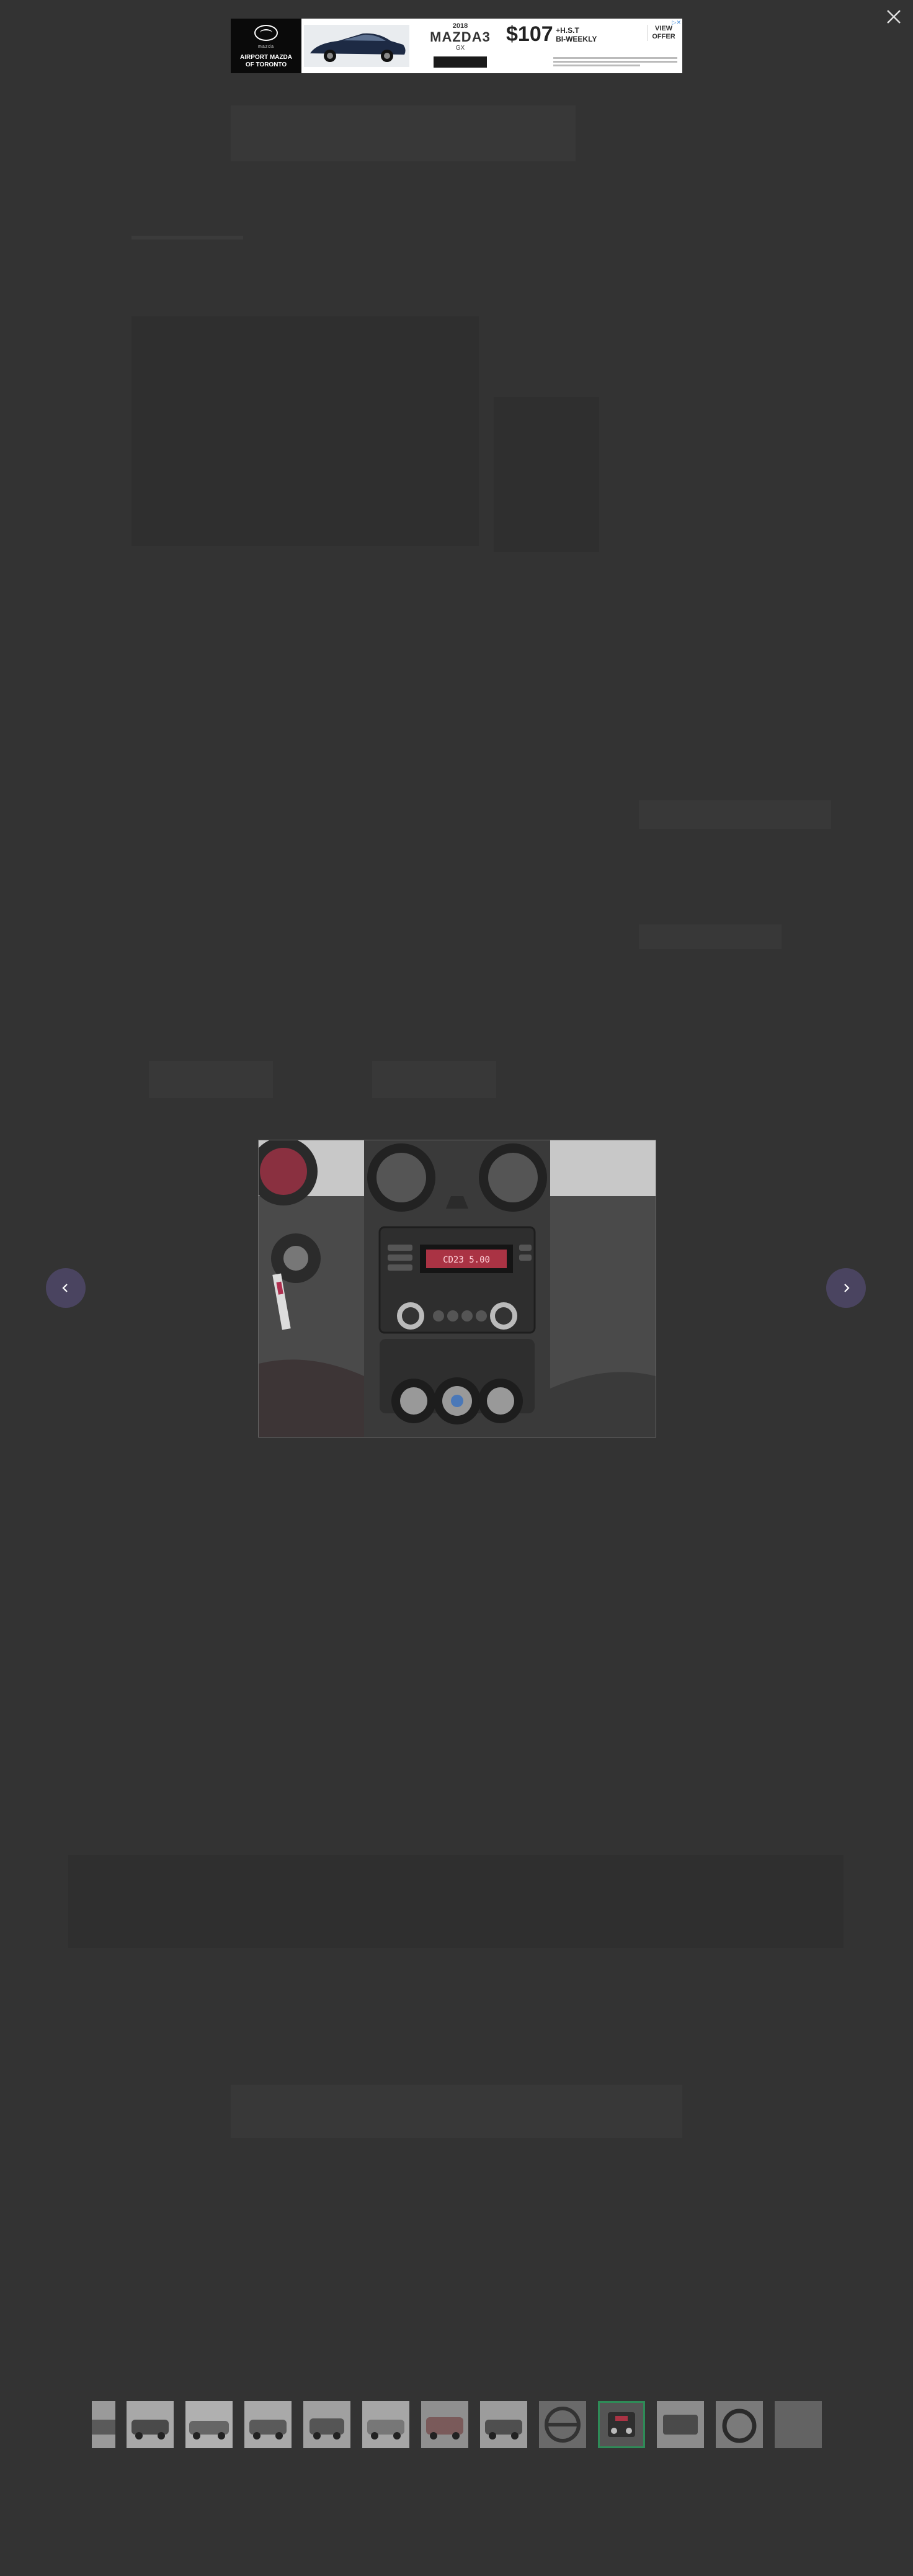  What do you see at coordinates (621, 2424) in the screenshot?
I see `thumbnail-active` at bounding box center [621, 2424].